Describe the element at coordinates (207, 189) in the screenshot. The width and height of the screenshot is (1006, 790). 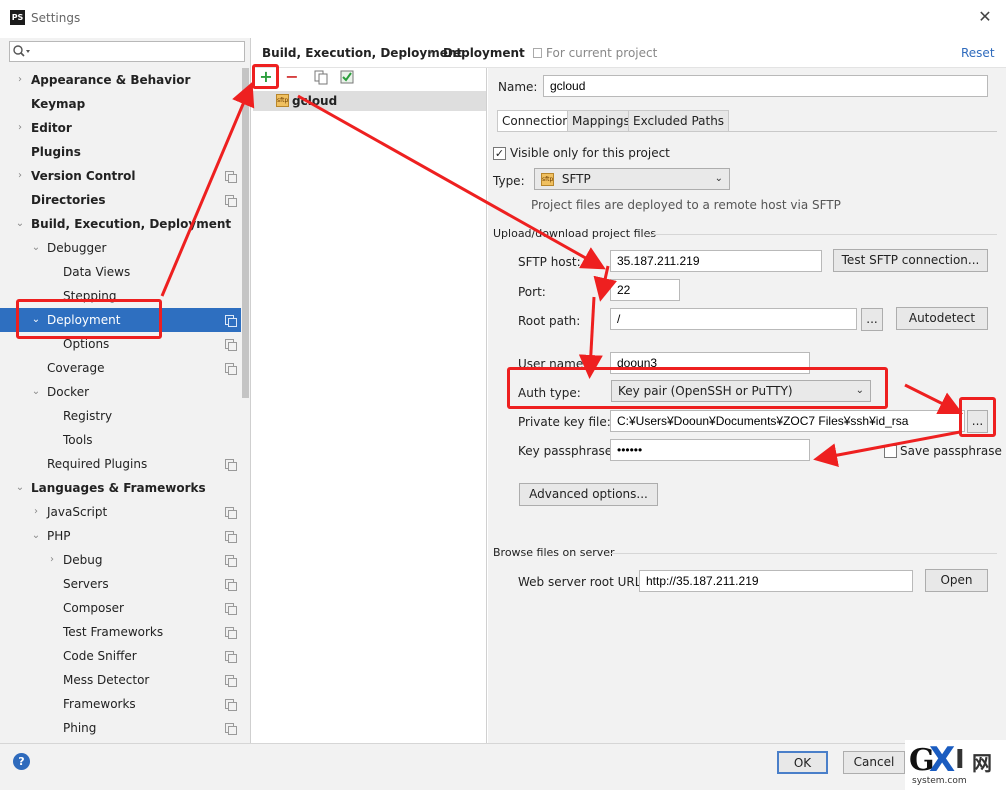
I see `arrow-to-add-button` at that location.